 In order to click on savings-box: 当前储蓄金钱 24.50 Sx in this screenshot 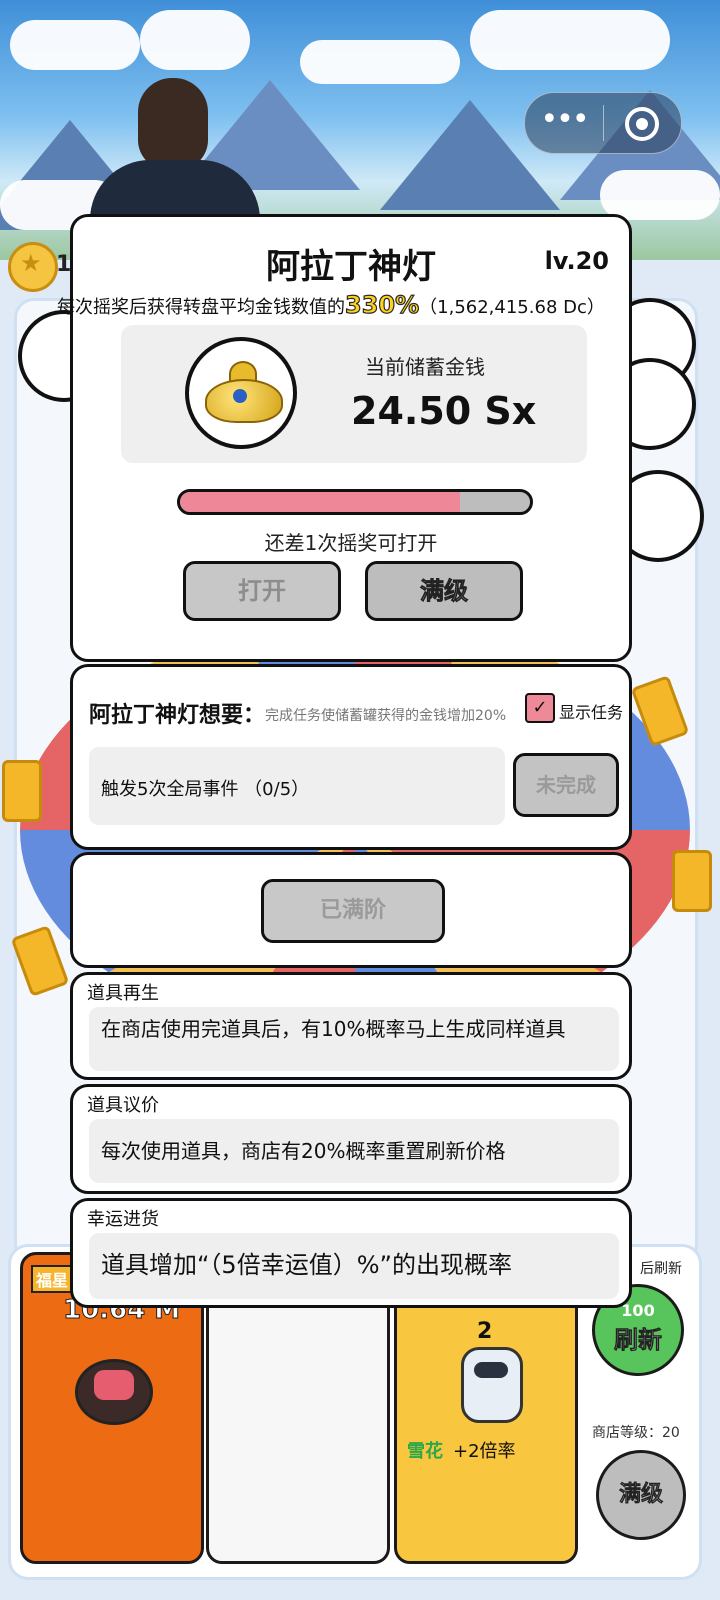, I will do `click(354, 394)`.